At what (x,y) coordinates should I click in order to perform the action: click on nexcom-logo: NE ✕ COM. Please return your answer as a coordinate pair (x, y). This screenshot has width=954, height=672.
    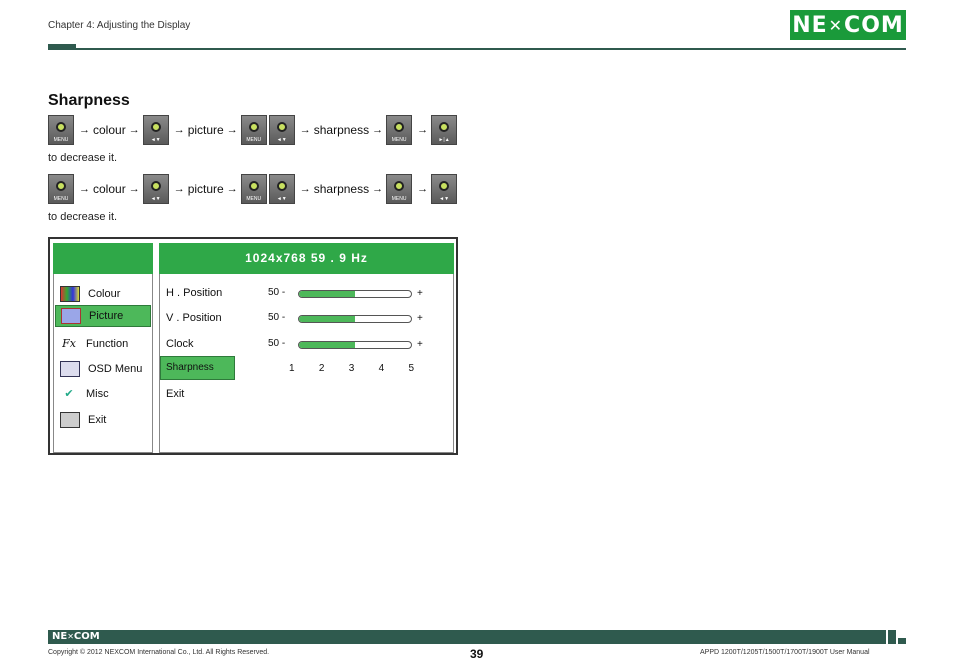
    Looking at the image, I should click on (848, 25).